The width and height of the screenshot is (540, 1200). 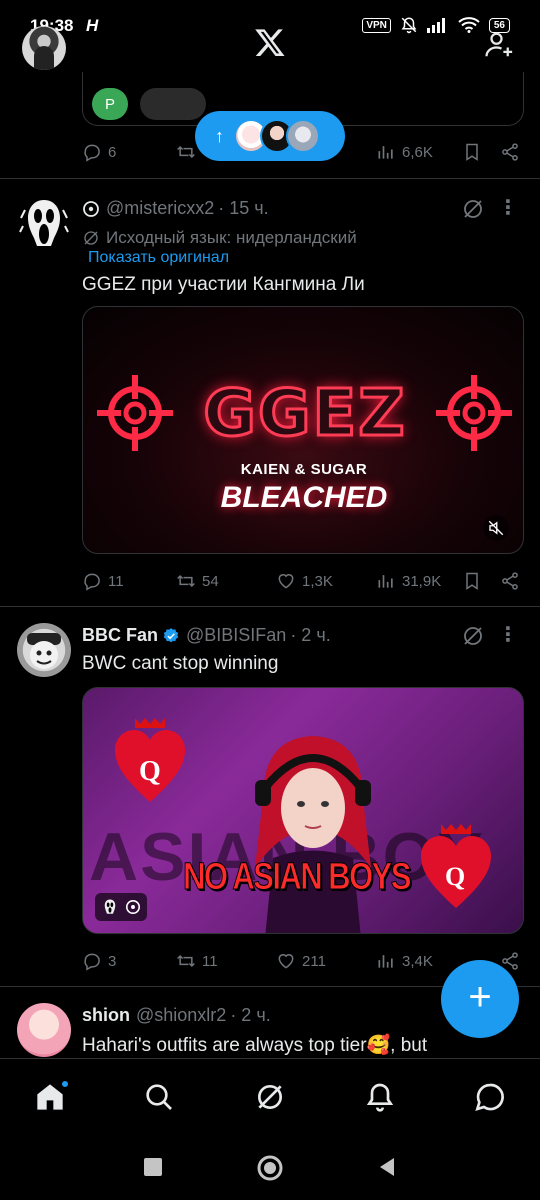 I want to click on reply-count: 3, so click(x=112, y=961).